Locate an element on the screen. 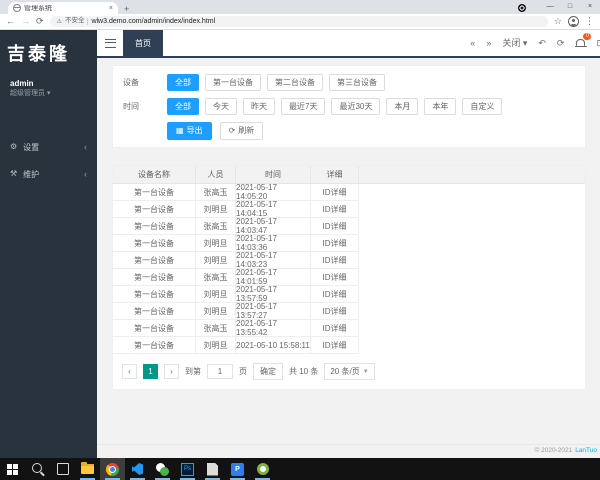 The height and width of the screenshot is (480, 600). table-row: 第一台设备 张高玉 2021-05-17 14:01:59 ID详细 is located at coordinates (236, 277).